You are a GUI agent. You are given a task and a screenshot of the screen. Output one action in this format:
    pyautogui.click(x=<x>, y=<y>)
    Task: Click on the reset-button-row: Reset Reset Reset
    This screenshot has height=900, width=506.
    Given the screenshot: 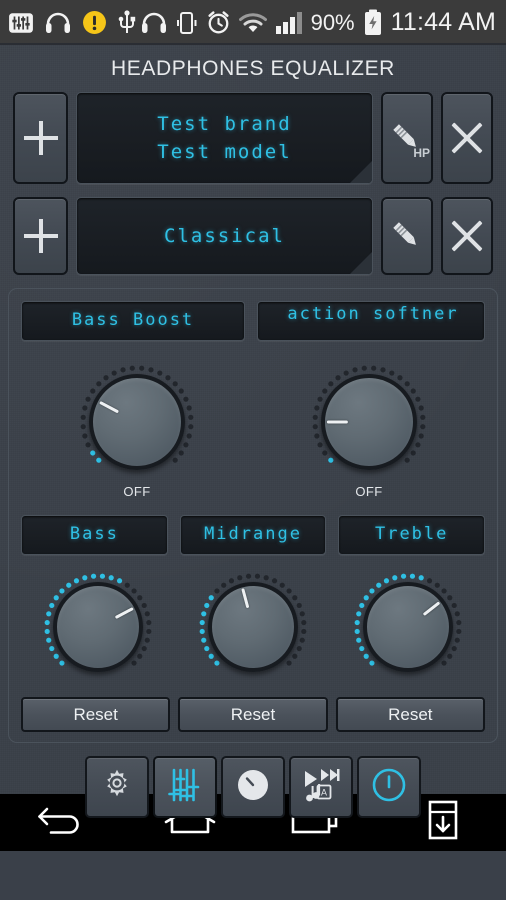 What is the action you would take?
    pyautogui.click(x=253, y=714)
    